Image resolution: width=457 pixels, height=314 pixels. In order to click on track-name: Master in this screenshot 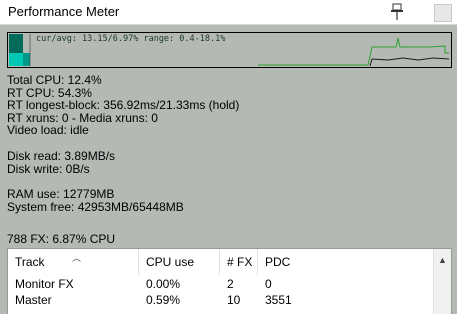, I will do `click(33, 300)`.